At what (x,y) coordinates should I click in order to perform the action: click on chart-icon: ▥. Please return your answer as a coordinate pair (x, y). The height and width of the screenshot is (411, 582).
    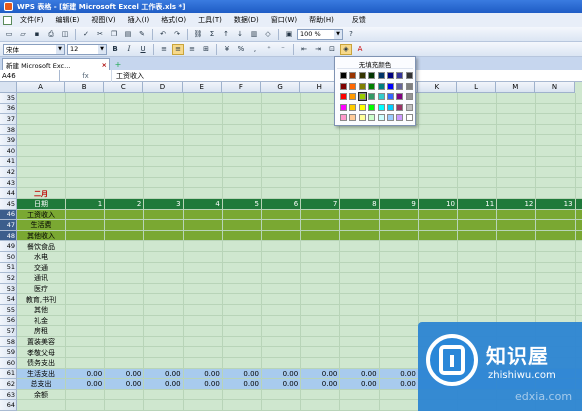
    Looking at the image, I should click on (254, 34).